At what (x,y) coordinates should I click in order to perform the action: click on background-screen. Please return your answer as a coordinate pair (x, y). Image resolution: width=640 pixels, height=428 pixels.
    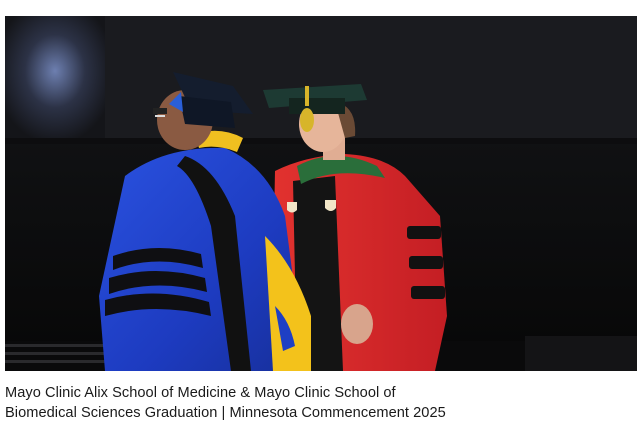
    Looking at the image, I should click on (55, 77).